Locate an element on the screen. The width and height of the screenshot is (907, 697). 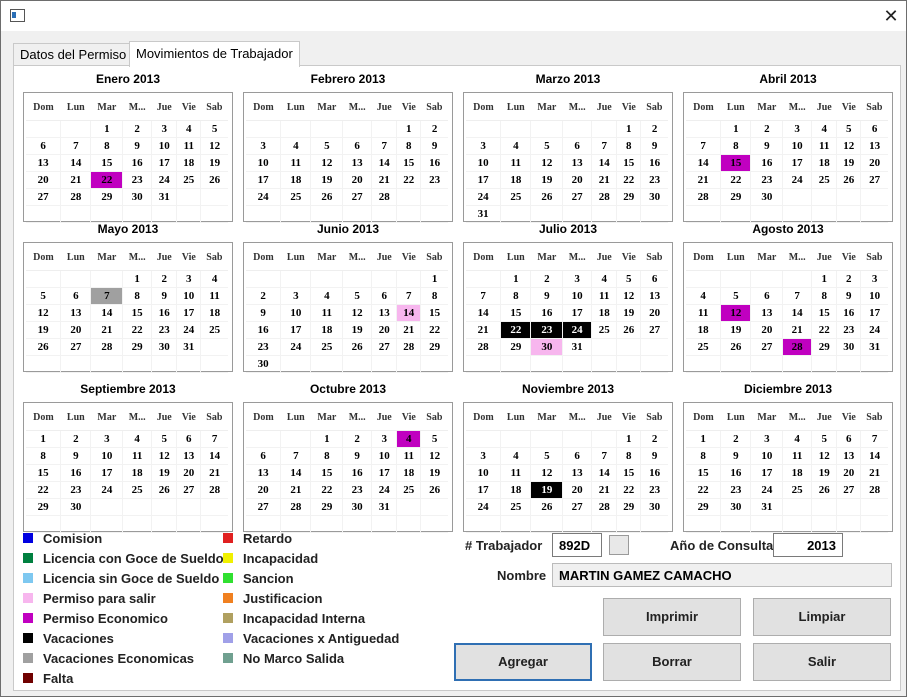
day-cell: 2 is located at coordinates (654, 439).